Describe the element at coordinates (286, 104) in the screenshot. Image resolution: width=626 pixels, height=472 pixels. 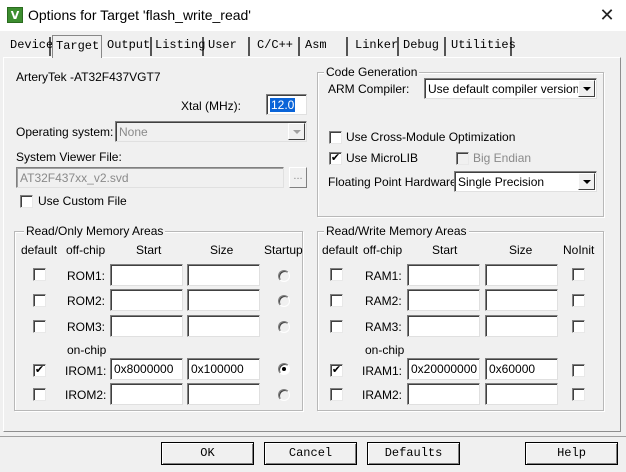
I see `xtal-input: 12.0` at that location.